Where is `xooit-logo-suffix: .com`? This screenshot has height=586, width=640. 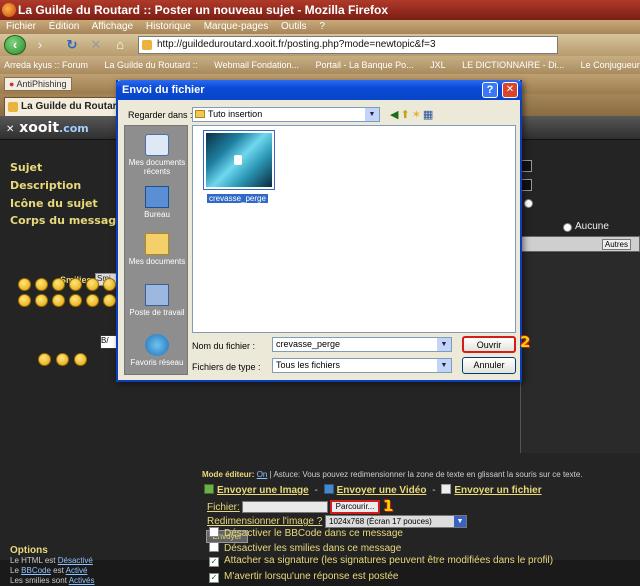
xooit-logo-suffix: .com is located at coordinates (74, 128).